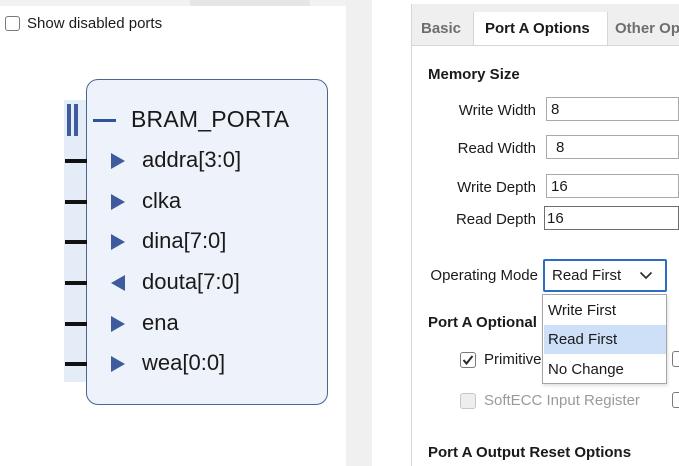 The height and width of the screenshot is (466, 679). I want to click on checkmark-icon, so click(468, 359).